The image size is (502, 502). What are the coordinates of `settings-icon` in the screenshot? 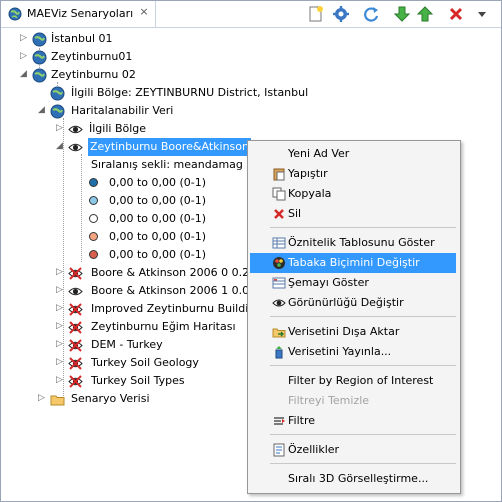 It's located at (341, 14).